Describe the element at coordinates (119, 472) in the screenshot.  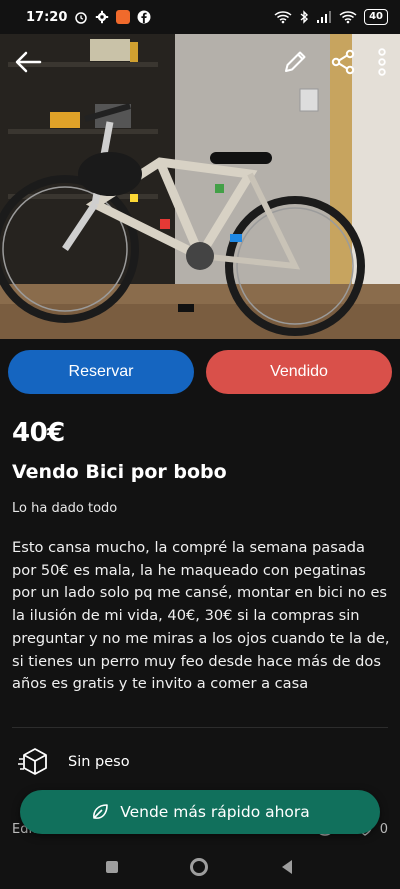
I see `listing-title: Vendo Bici por bobo` at that location.